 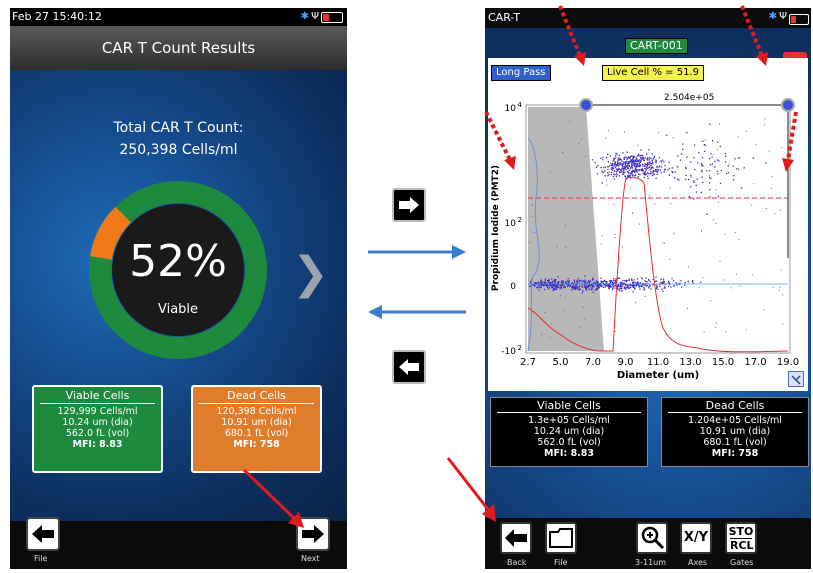 What do you see at coordinates (690, 362) in the screenshot?
I see `x-tick-label: 13.0` at bounding box center [690, 362].